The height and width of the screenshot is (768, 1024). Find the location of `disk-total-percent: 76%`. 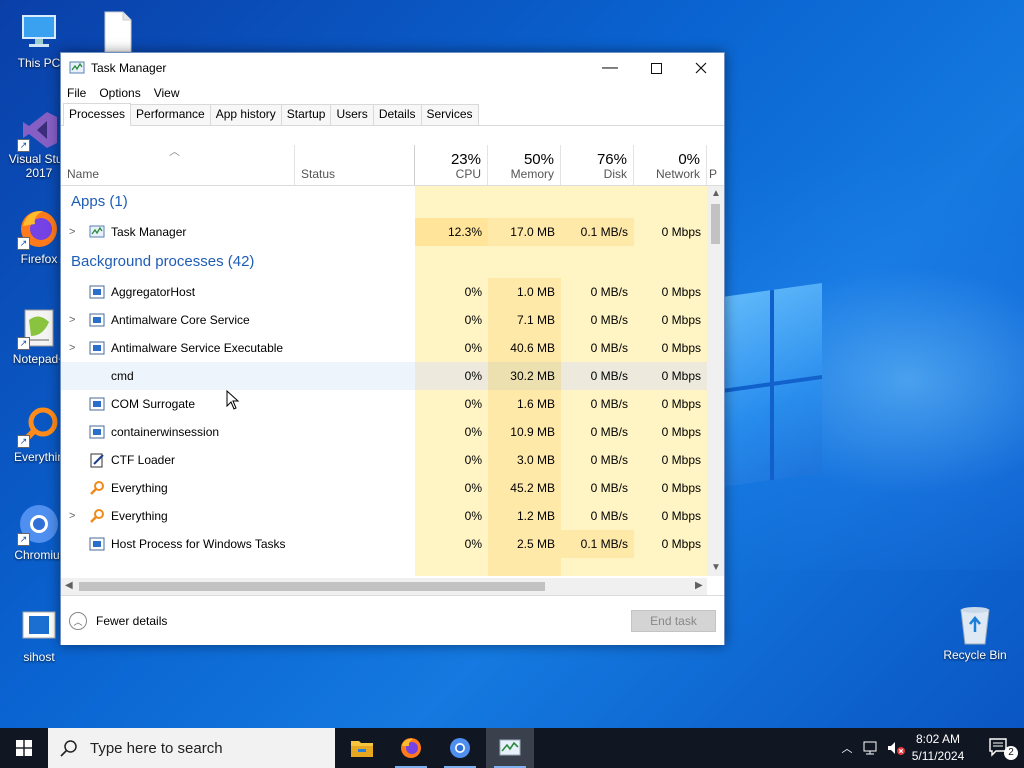

disk-total-percent: 76% is located at coordinates (611, 159).